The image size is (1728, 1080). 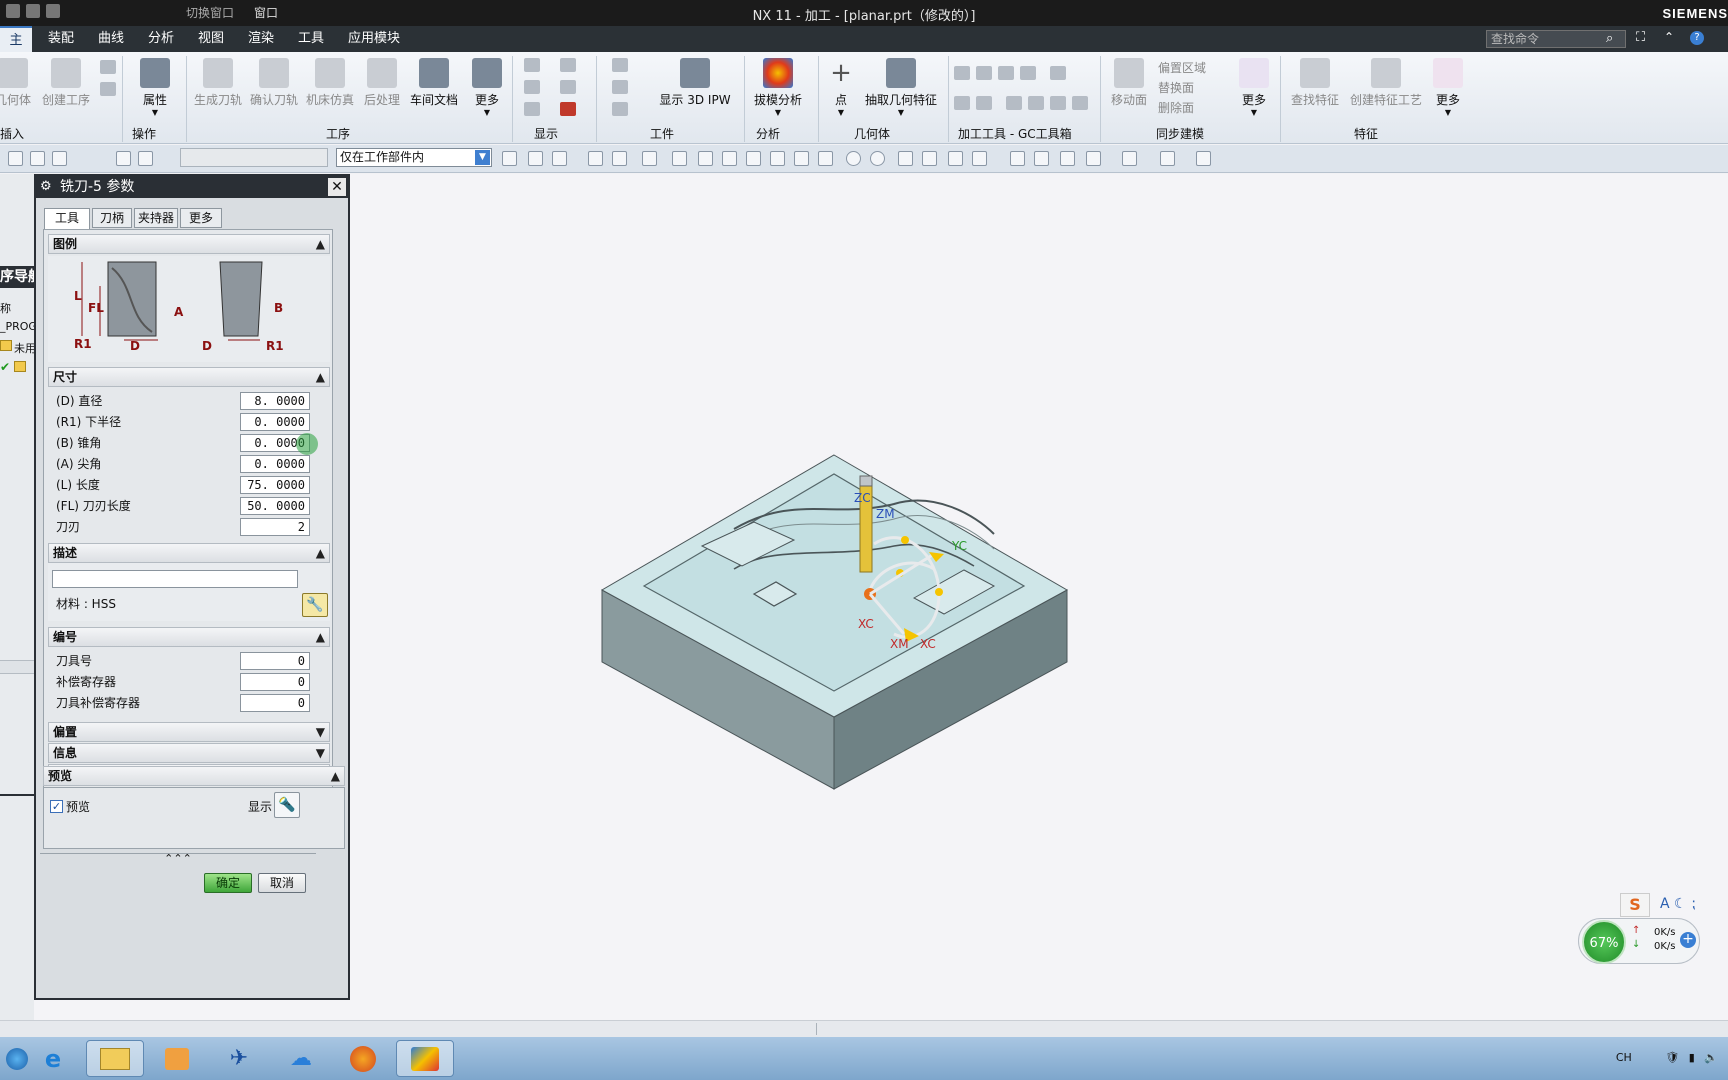 I want to click on intersection-icon, so click(x=825, y=158).